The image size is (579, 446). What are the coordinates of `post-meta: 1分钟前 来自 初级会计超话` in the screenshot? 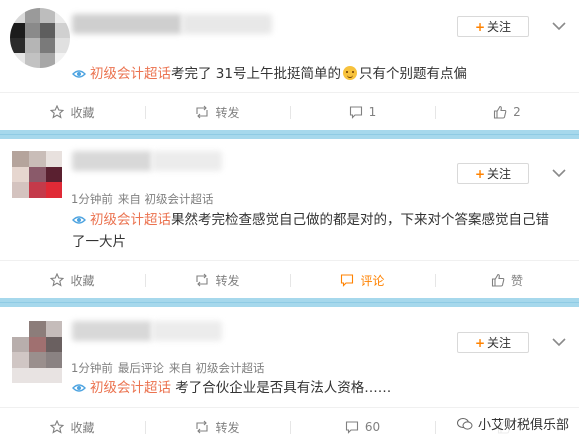 It's located at (144, 199).